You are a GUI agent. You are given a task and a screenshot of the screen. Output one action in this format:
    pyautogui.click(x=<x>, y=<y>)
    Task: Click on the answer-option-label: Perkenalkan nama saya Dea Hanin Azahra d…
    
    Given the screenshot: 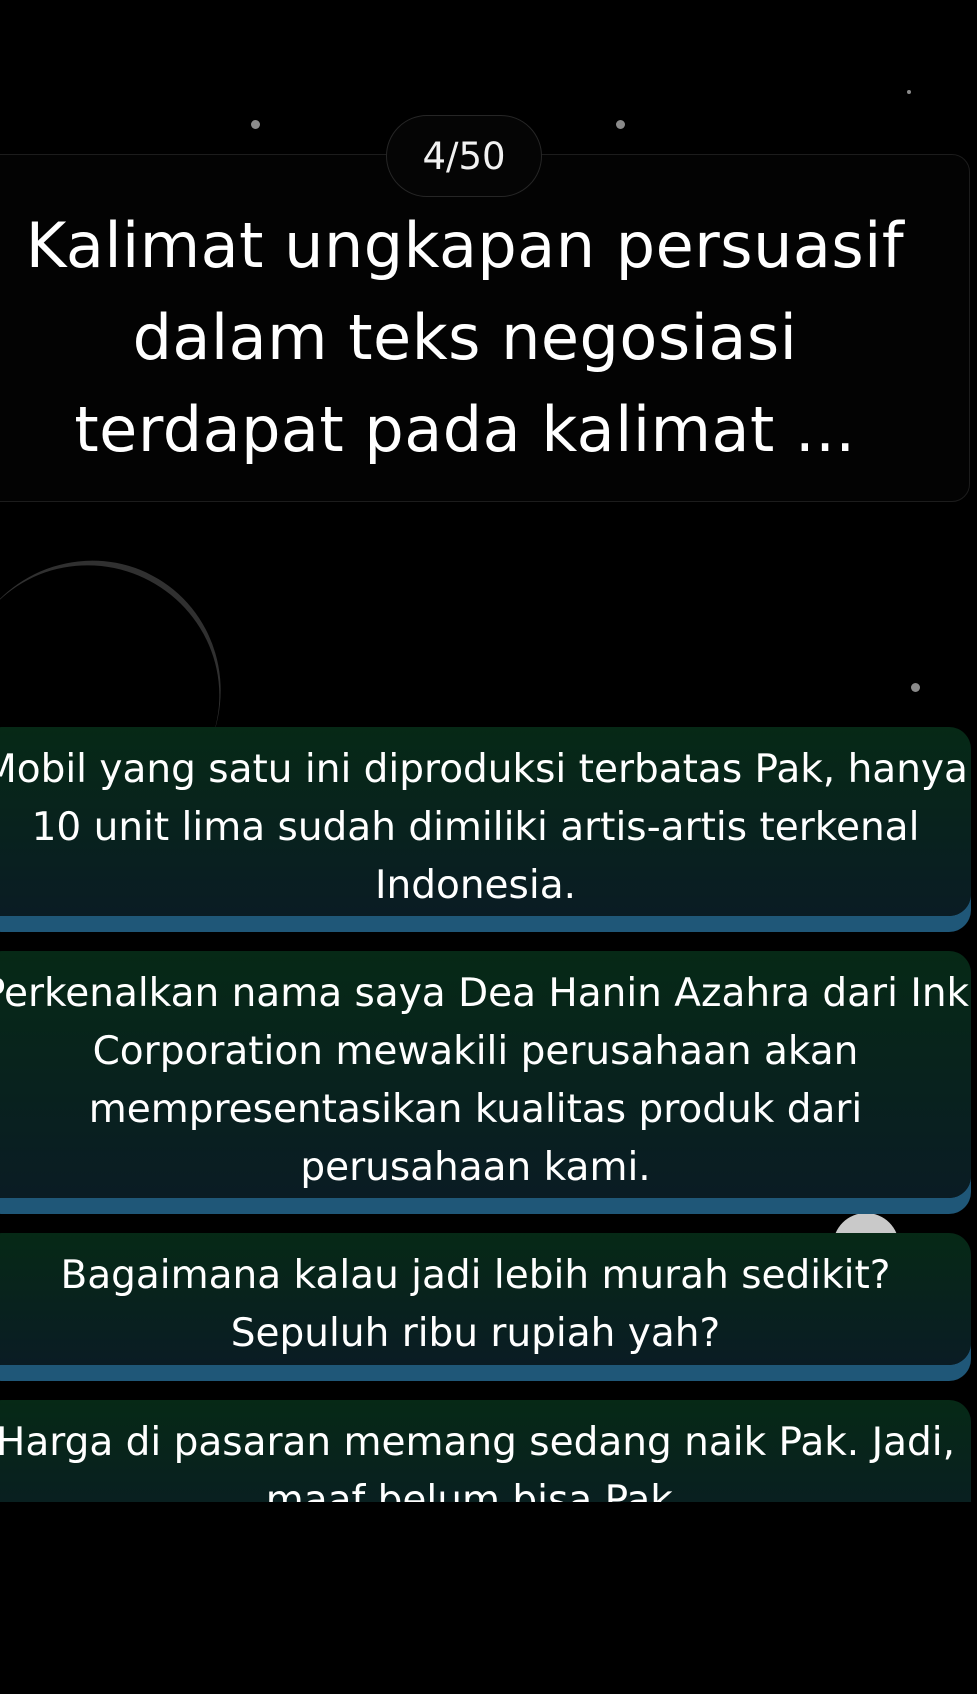 What is the action you would take?
    pyautogui.click(x=485, y=1080)
    